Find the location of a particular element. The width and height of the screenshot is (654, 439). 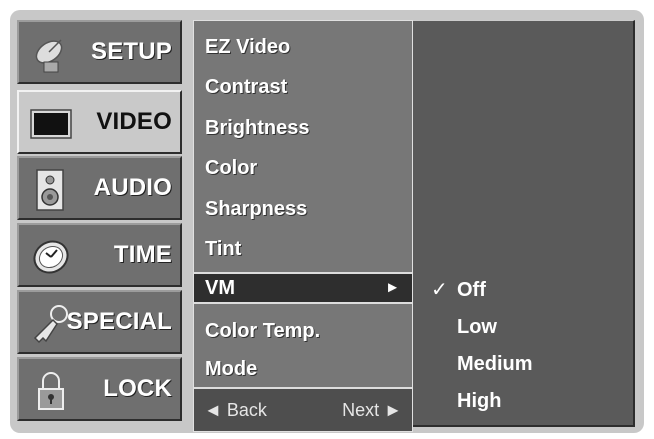

sidebar-item-audio: AUDIO is located at coordinates (99, 188).